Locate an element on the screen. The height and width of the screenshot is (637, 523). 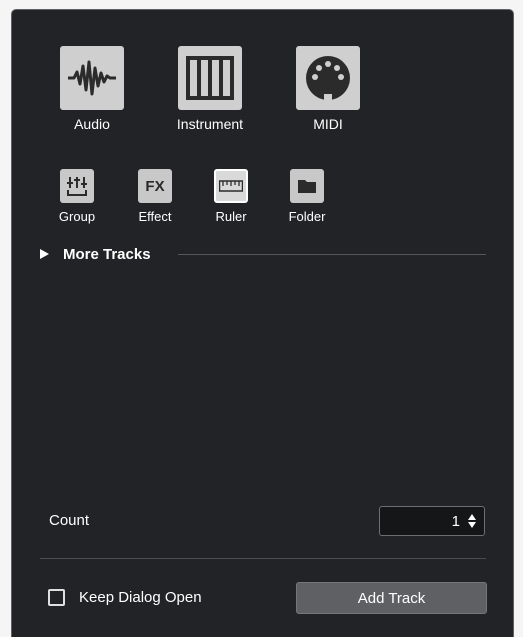
count-value: 1 is located at coordinates (456, 521).